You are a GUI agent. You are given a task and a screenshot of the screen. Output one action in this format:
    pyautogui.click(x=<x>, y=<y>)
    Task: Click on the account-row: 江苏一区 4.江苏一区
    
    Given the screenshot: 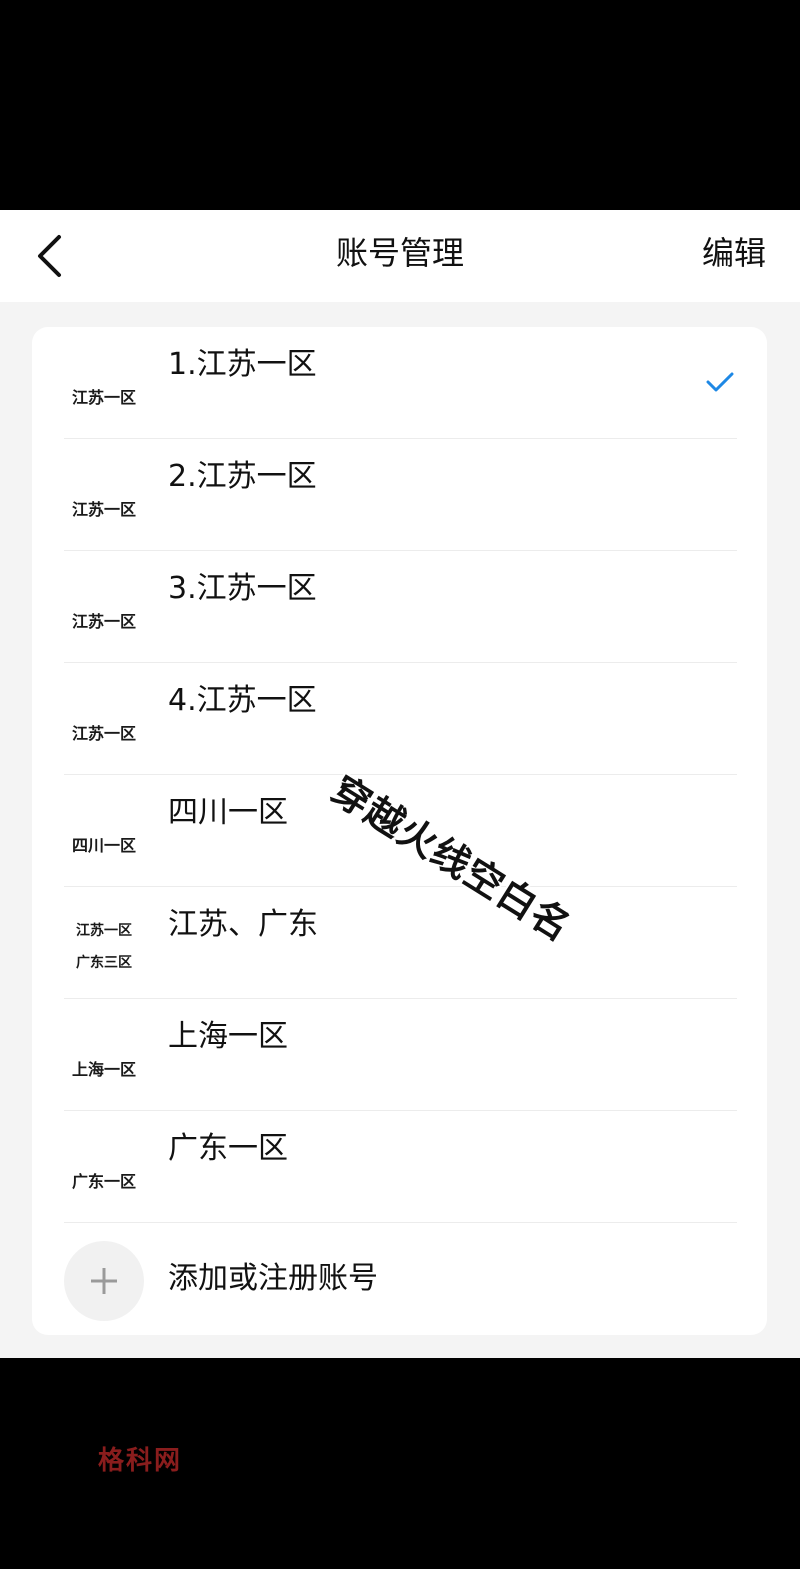 What is the action you would take?
    pyautogui.click(x=399, y=719)
    